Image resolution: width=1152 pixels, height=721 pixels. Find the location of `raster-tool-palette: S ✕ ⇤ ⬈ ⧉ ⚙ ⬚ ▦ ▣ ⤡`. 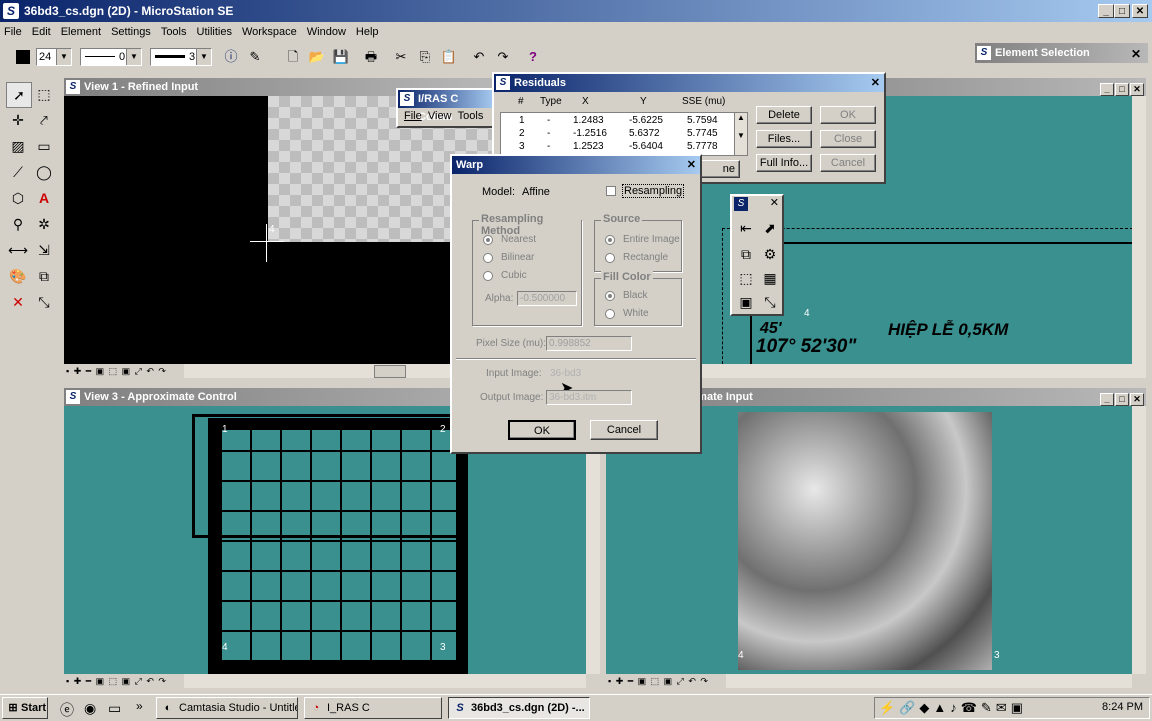

raster-tool-palette: S ✕ ⇤ ⬈ ⧉ ⚙ ⬚ ▦ ▣ ⤡ is located at coordinates (757, 255).